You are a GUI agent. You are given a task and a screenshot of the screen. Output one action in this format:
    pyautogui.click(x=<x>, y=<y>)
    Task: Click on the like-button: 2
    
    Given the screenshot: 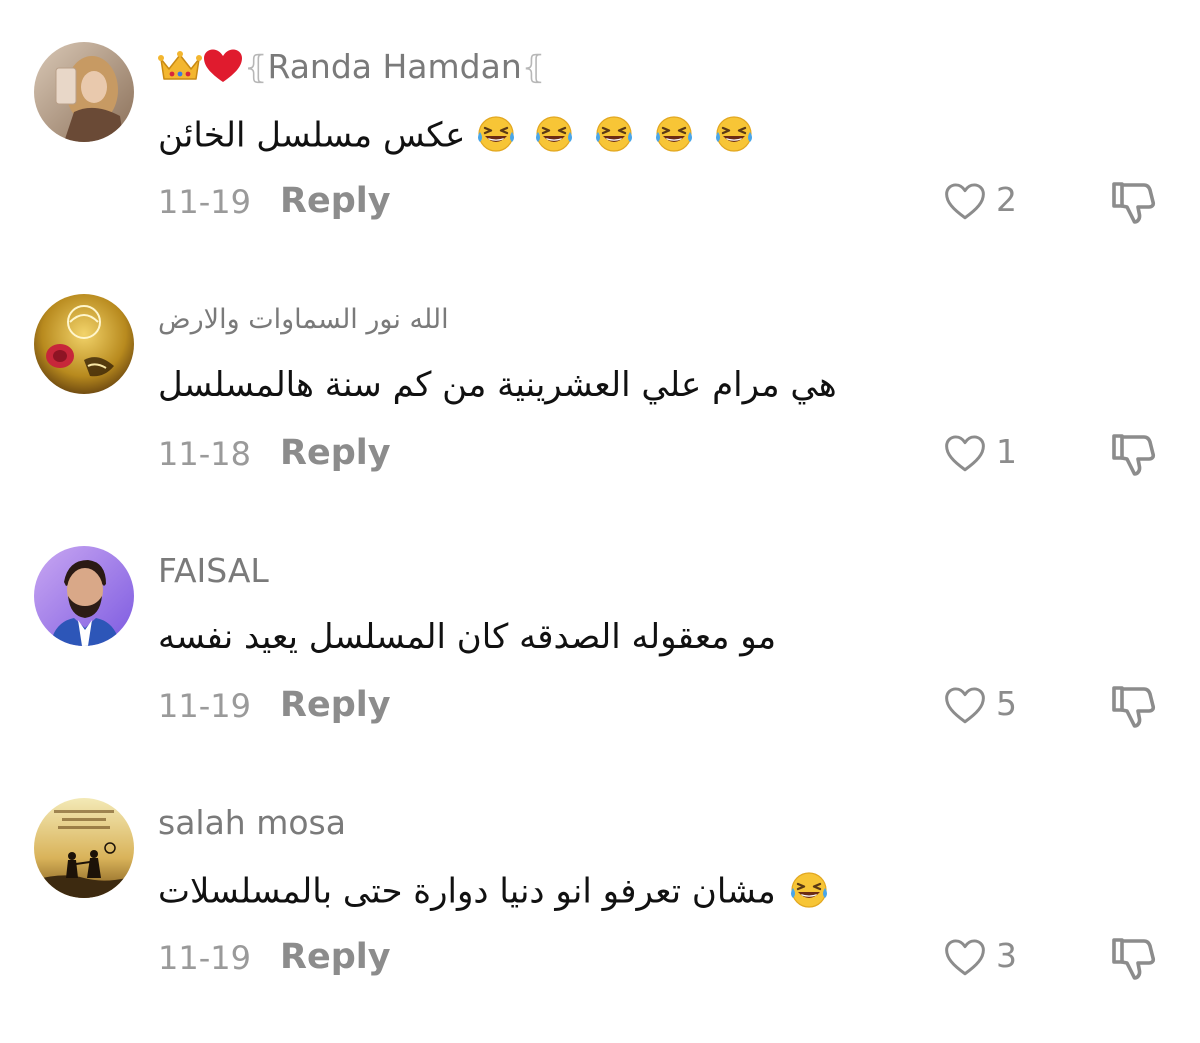 What is the action you would take?
    pyautogui.click(x=987, y=202)
    